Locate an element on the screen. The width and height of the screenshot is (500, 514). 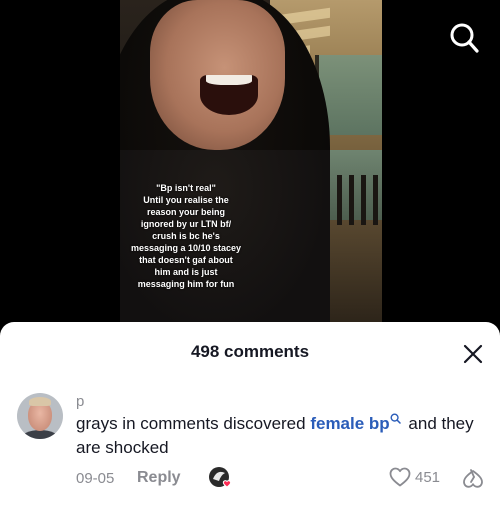
comment-username: p is located at coordinates (80, 401).